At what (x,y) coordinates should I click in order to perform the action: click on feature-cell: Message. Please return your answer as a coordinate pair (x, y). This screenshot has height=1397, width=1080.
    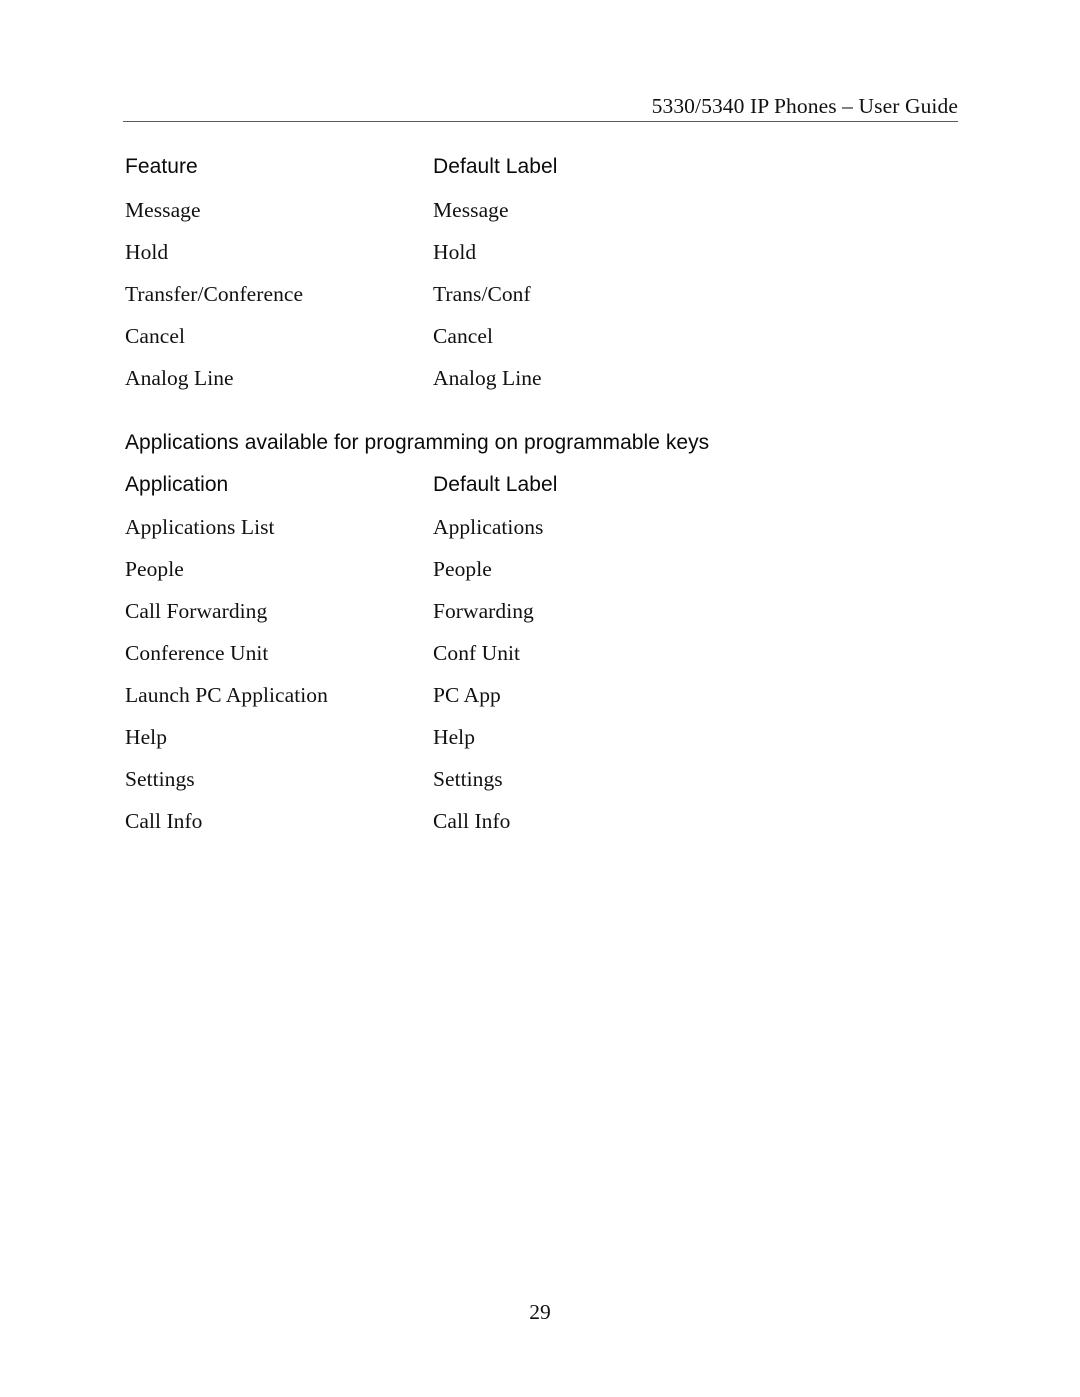
    Looking at the image, I should click on (163, 210).